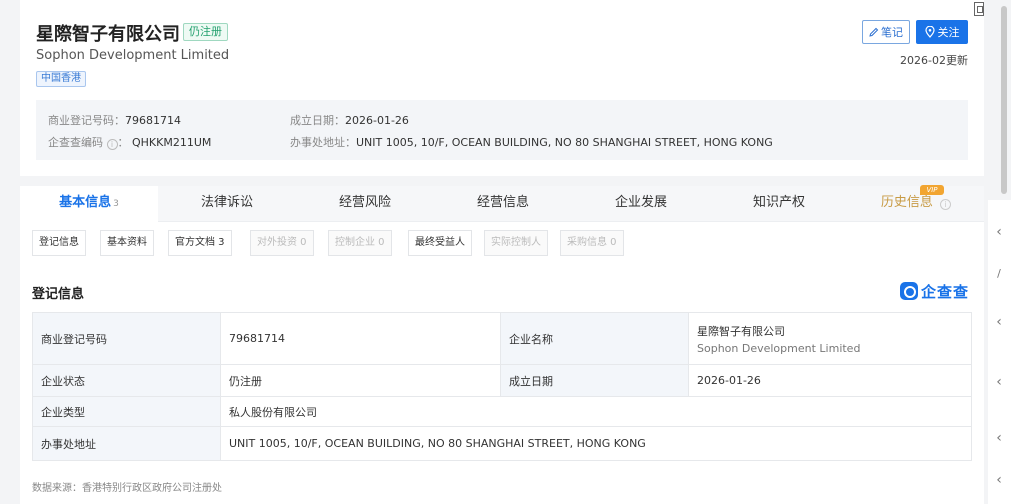  Describe the element at coordinates (594, 338) in the screenshot. I see `cell-key: 企业名称` at that location.